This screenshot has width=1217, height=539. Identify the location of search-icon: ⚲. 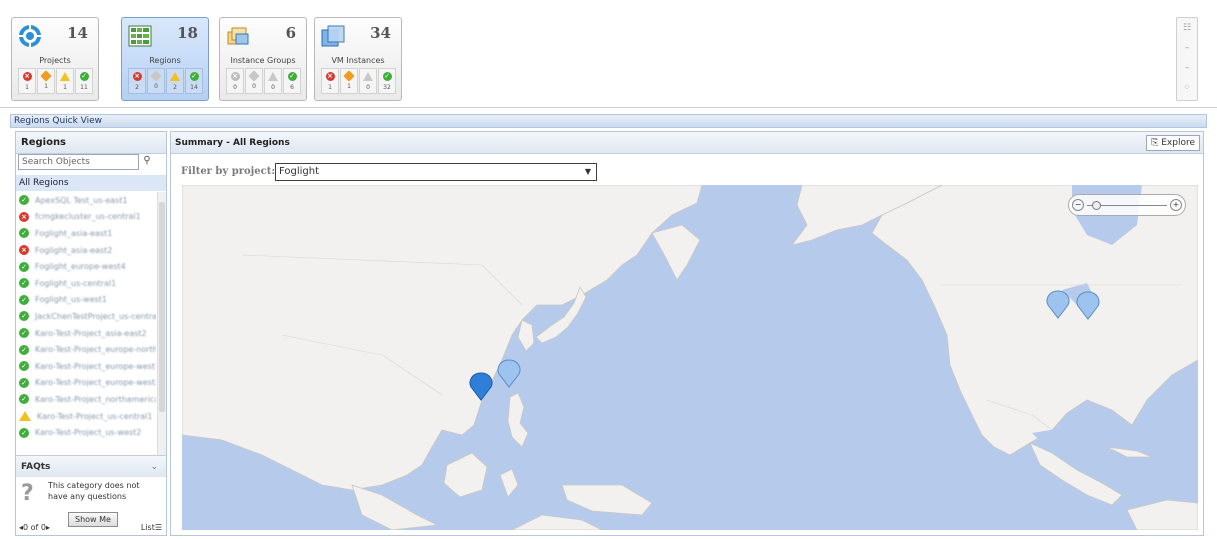
(147, 162).